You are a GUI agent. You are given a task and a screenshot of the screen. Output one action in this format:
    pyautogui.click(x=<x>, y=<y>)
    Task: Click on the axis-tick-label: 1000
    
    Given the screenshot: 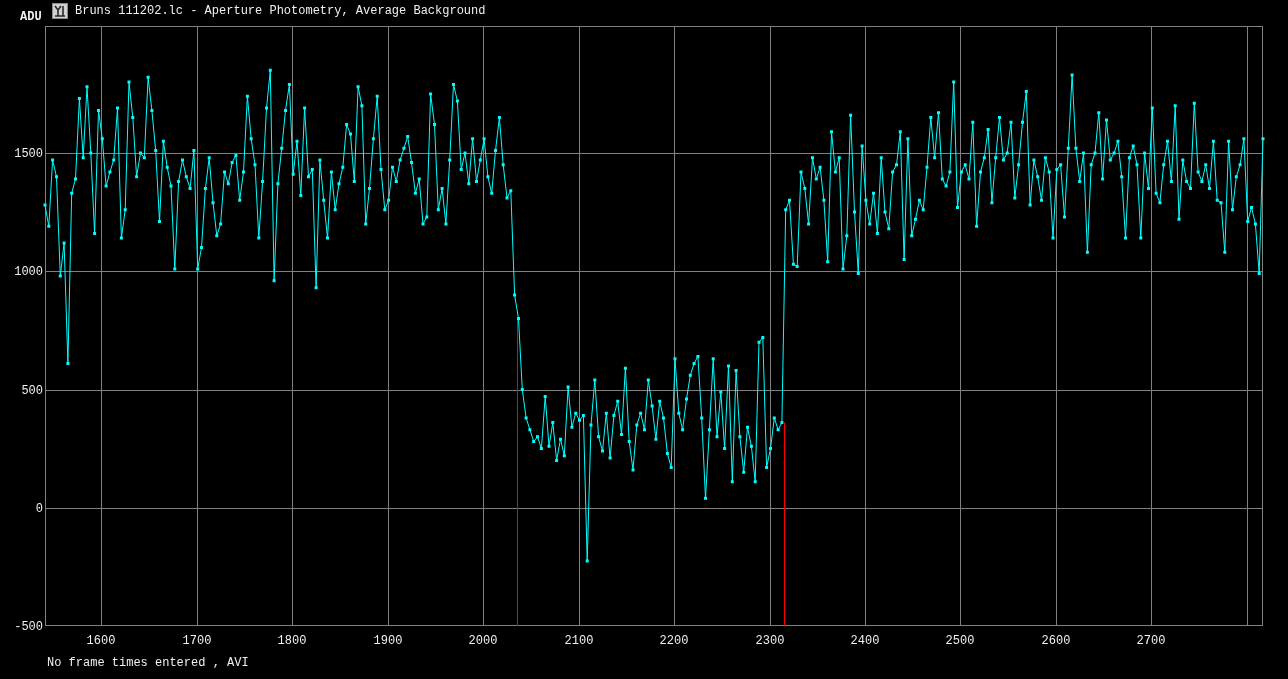 What is the action you would take?
    pyautogui.click(x=28, y=272)
    